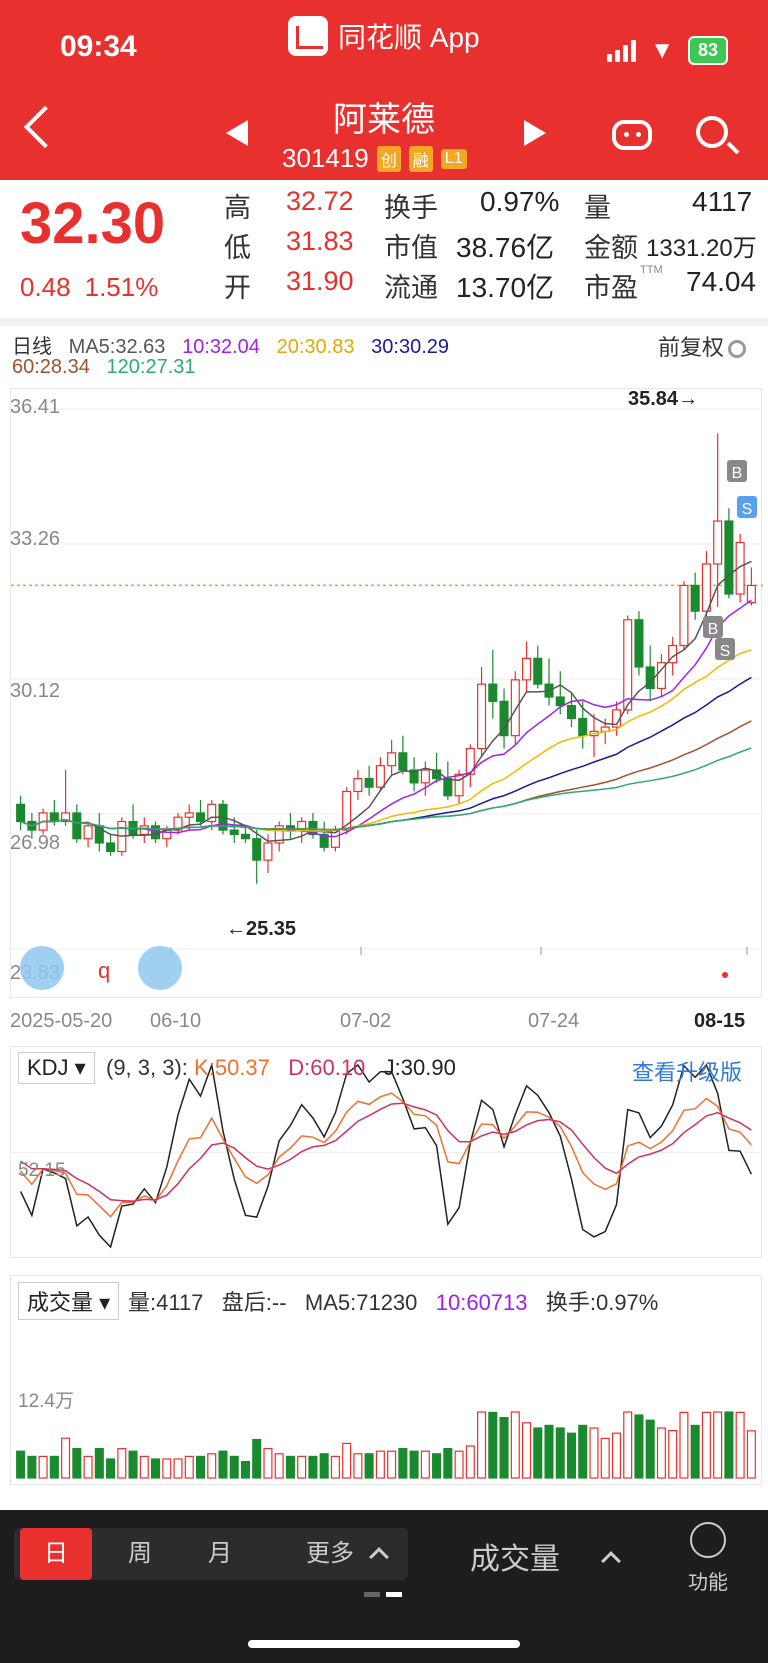 The height and width of the screenshot is (1663, 768). What do you see at coordinates (535, 133) in the screenshot?
I see `next-stock-button` at bounding box center [535, 133].